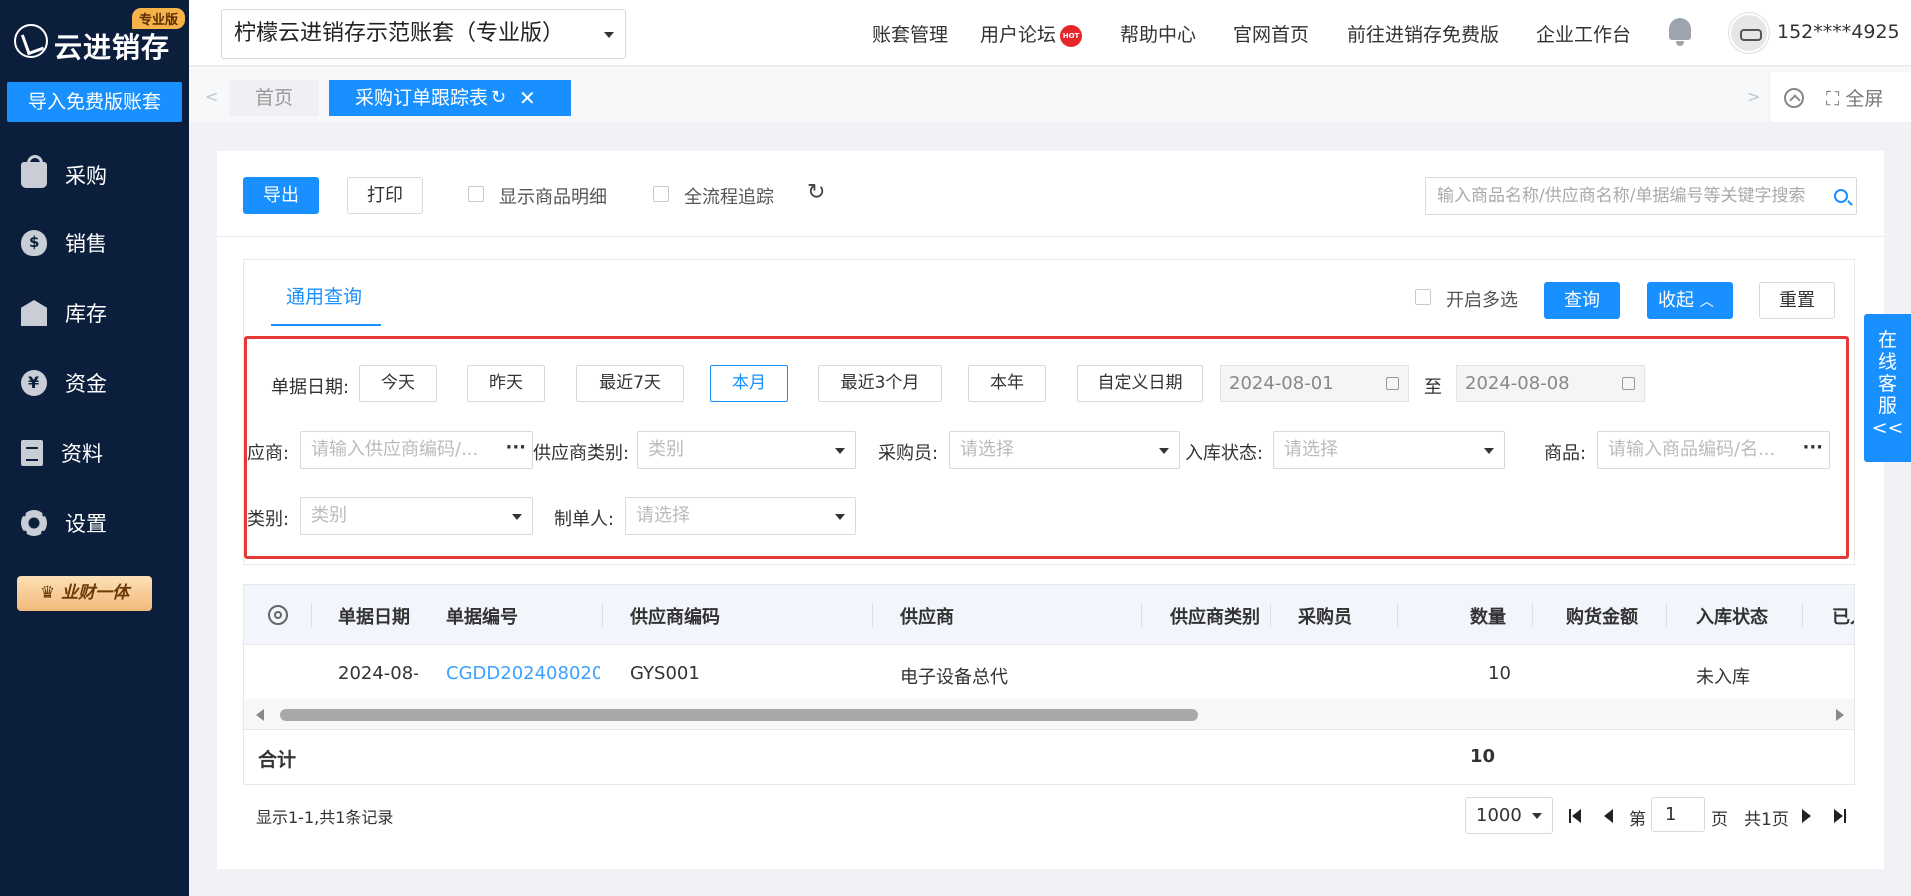  Describe the element at coordinates (1841, 196) in the screenshot. I see `search-icon` at that location.